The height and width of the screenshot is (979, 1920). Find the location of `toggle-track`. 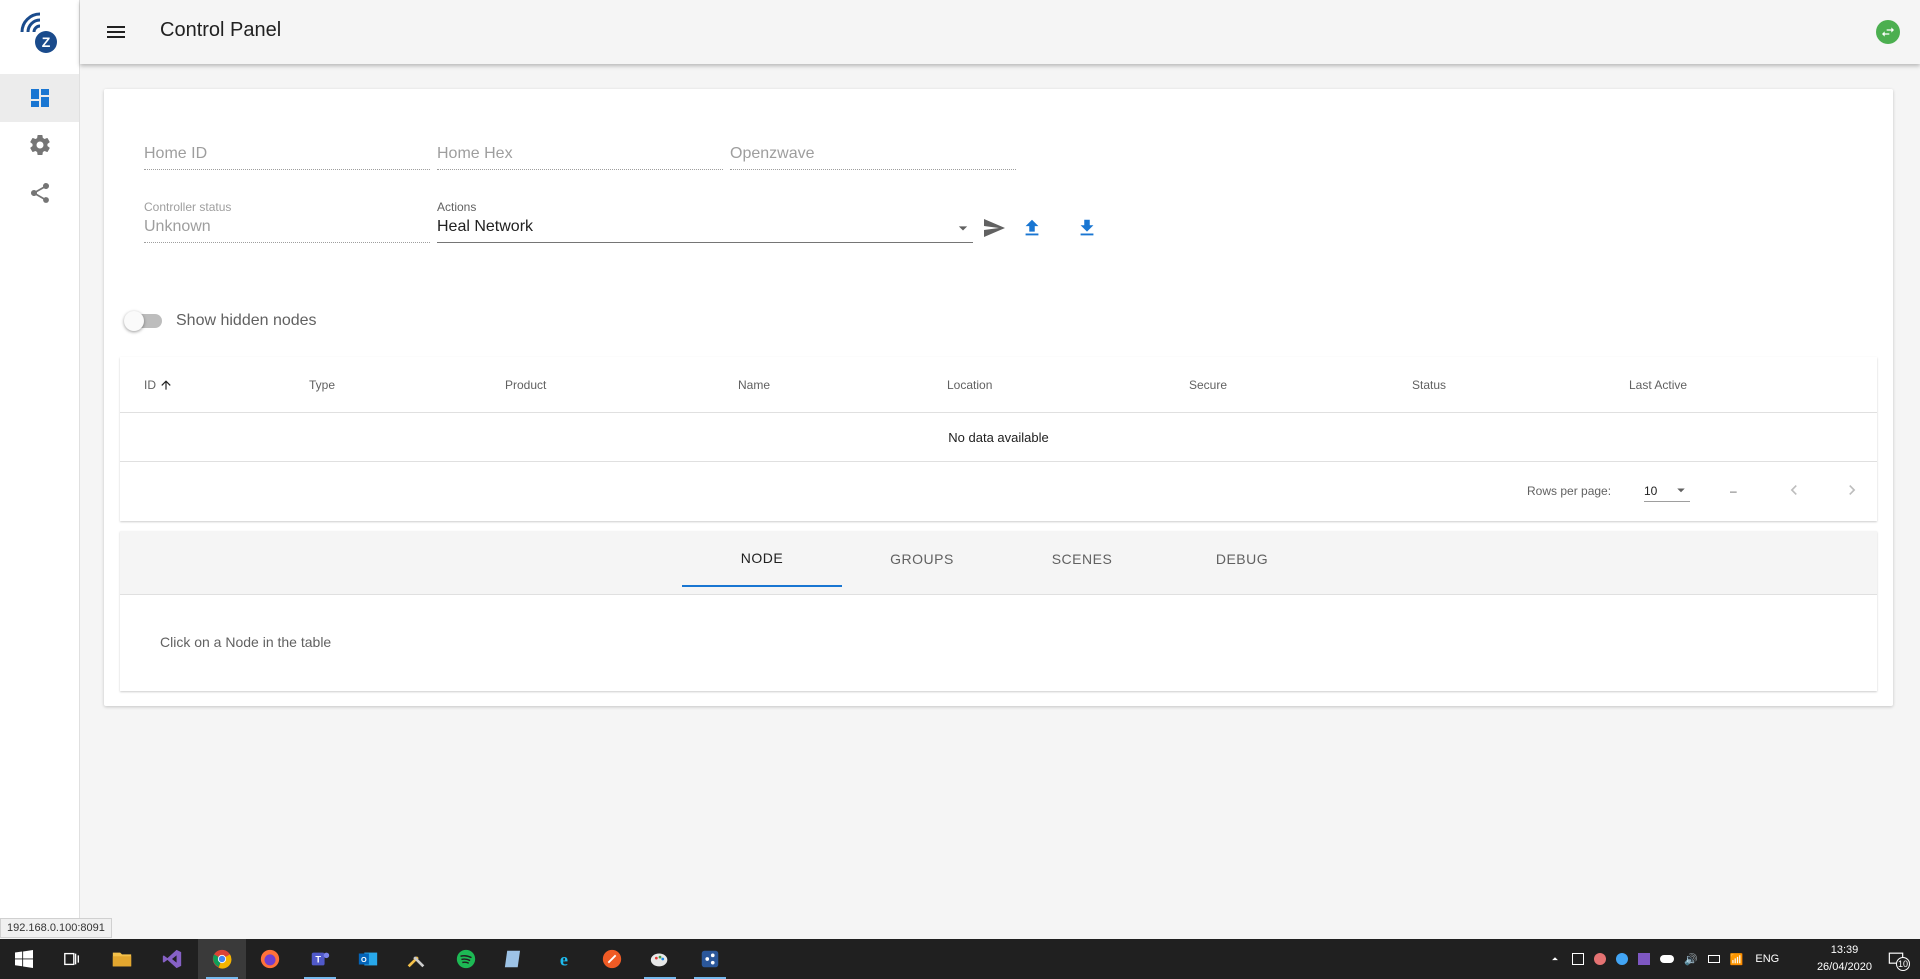

toggle-track is located at coordinates (143, 321).